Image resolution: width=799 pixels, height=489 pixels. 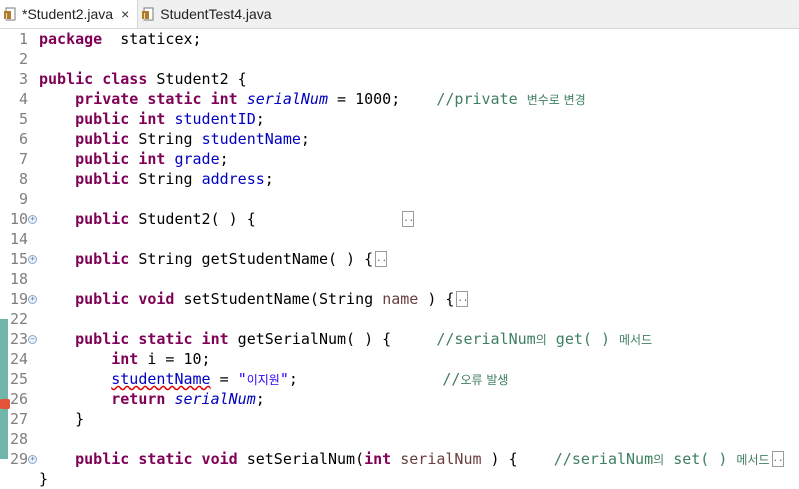 What do you see at coordinates (419, 359) in the screenshot?
I see `code-line: int i = 10;` at bounding box center [419, 359].